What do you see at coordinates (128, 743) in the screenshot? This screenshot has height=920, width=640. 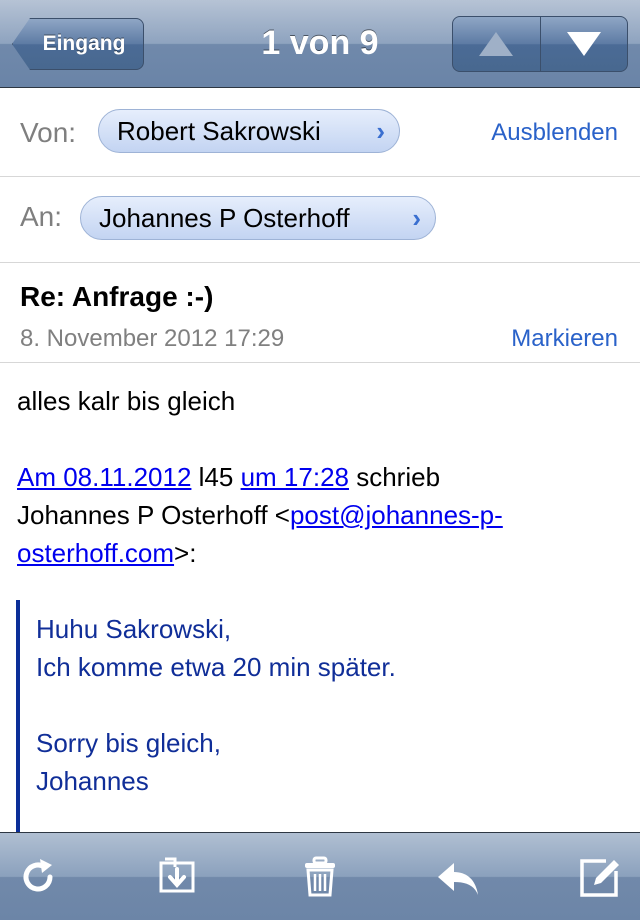 I see `quote-line: Sorry bis gleich,` at bounding box center [128, 743].